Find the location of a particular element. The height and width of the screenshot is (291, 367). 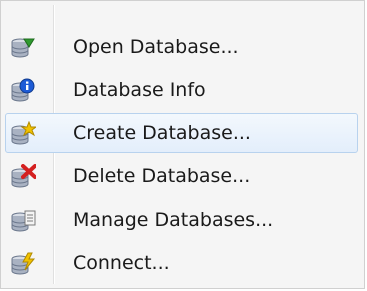

delete-database-icon is located at coordinates (23, 177).